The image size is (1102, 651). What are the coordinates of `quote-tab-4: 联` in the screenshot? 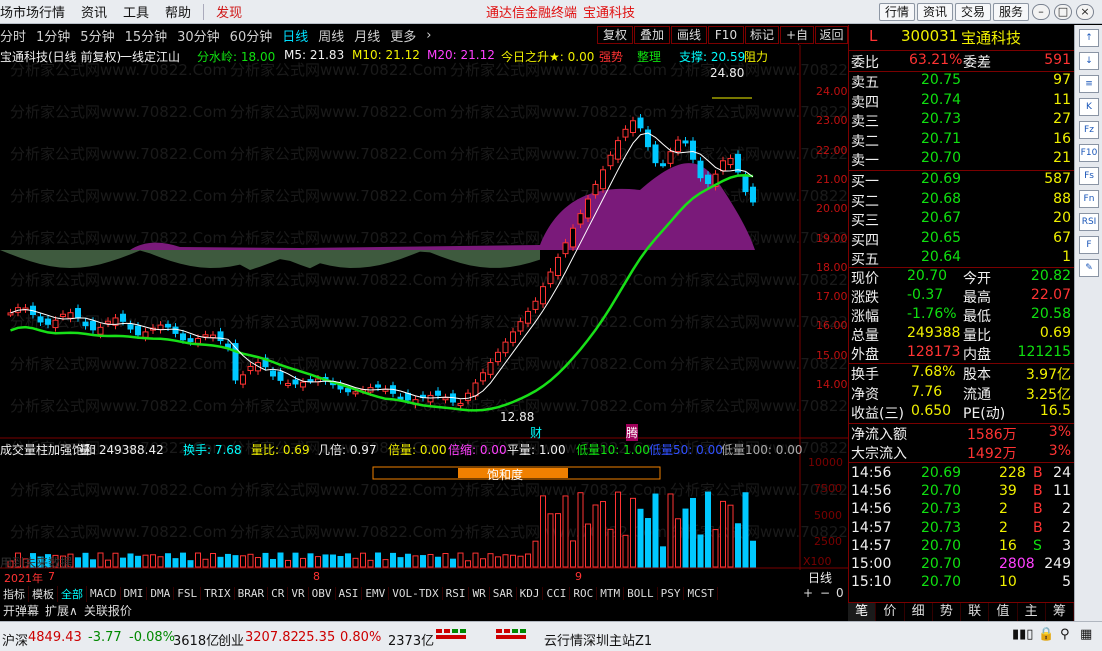 It's located at (975, 612).